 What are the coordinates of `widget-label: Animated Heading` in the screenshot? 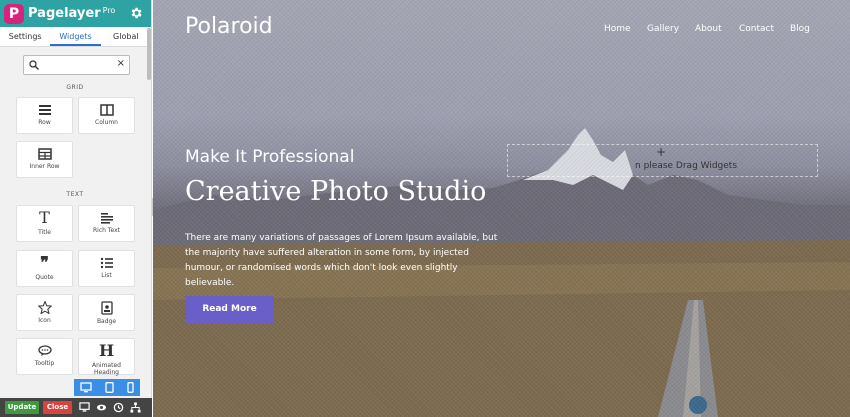 It's located at (106, 369).